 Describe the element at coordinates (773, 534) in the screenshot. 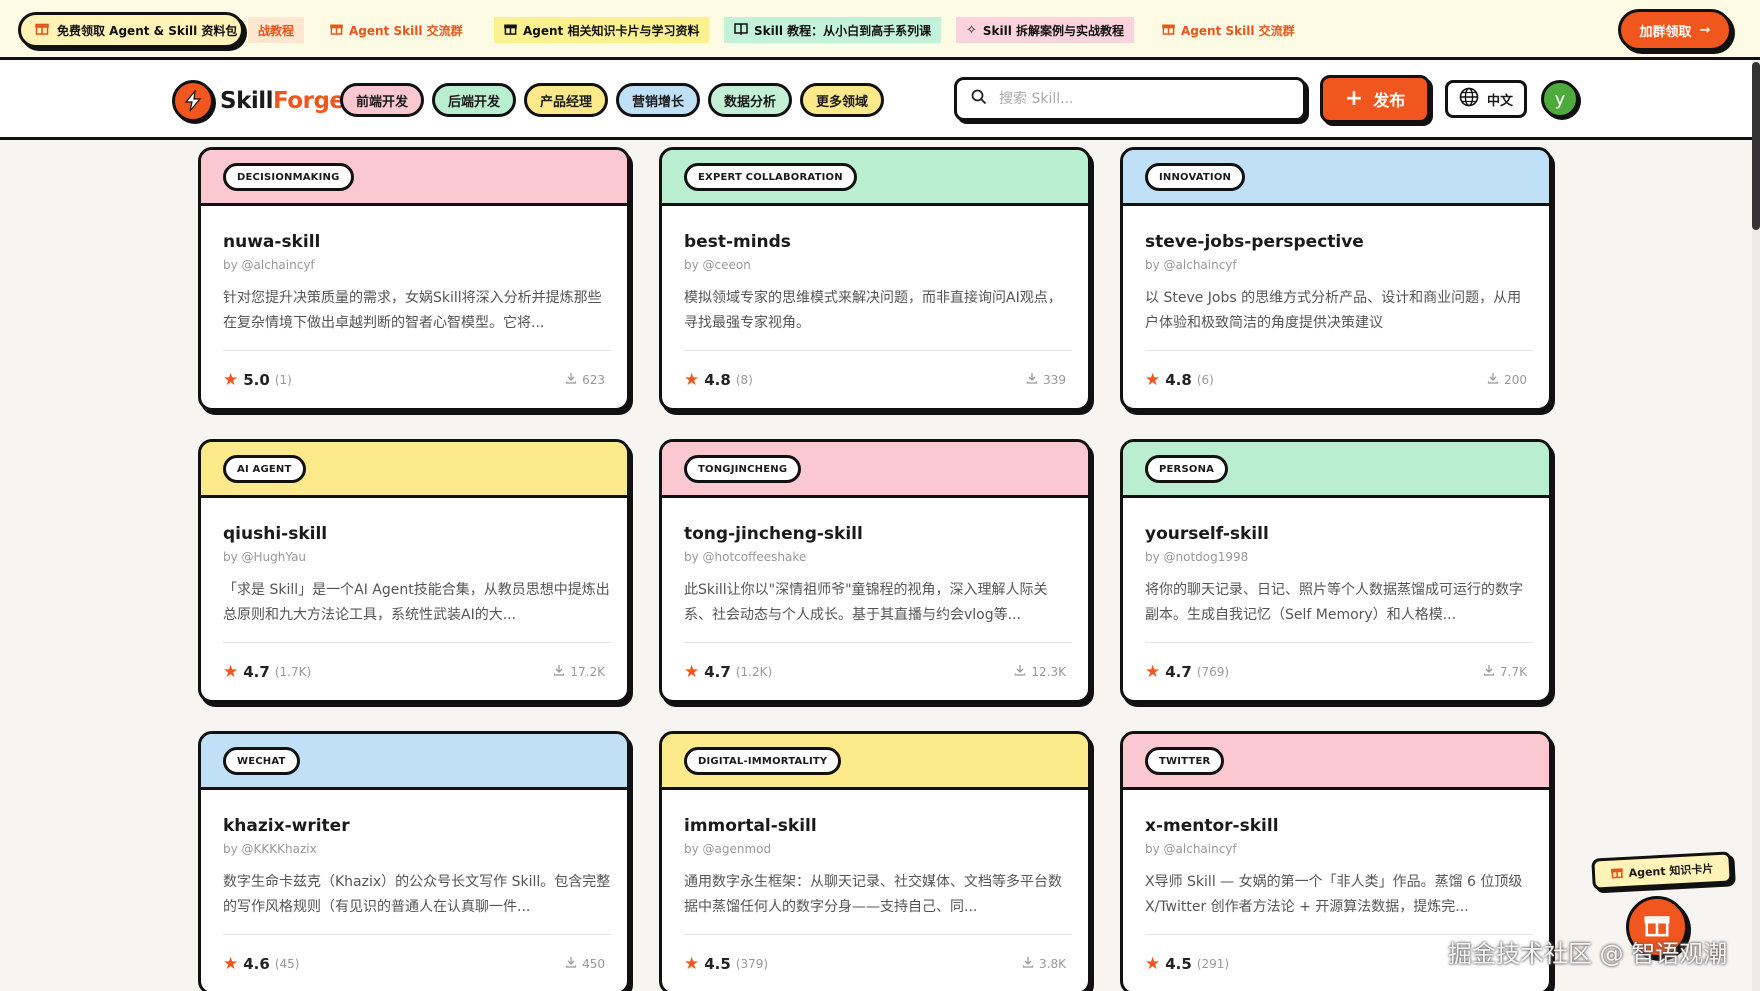

I see `card-title: tong-jincheng-skill` at that location.